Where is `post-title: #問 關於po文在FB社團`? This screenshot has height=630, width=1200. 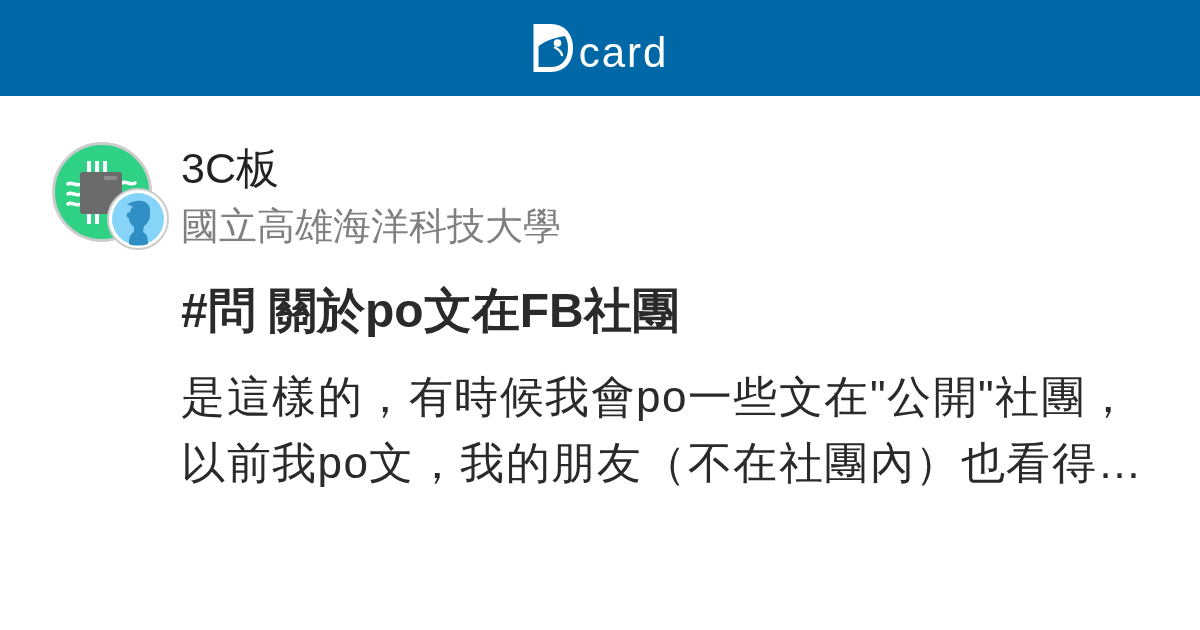
post-title: #問 關於po文在FB社團 is located at coordinates (430, 311).